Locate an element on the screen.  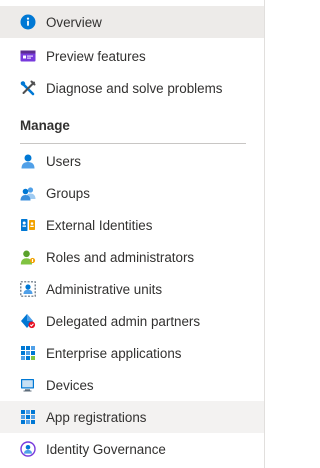
nav-item-label: Devices is located at coordinates (70, 385).